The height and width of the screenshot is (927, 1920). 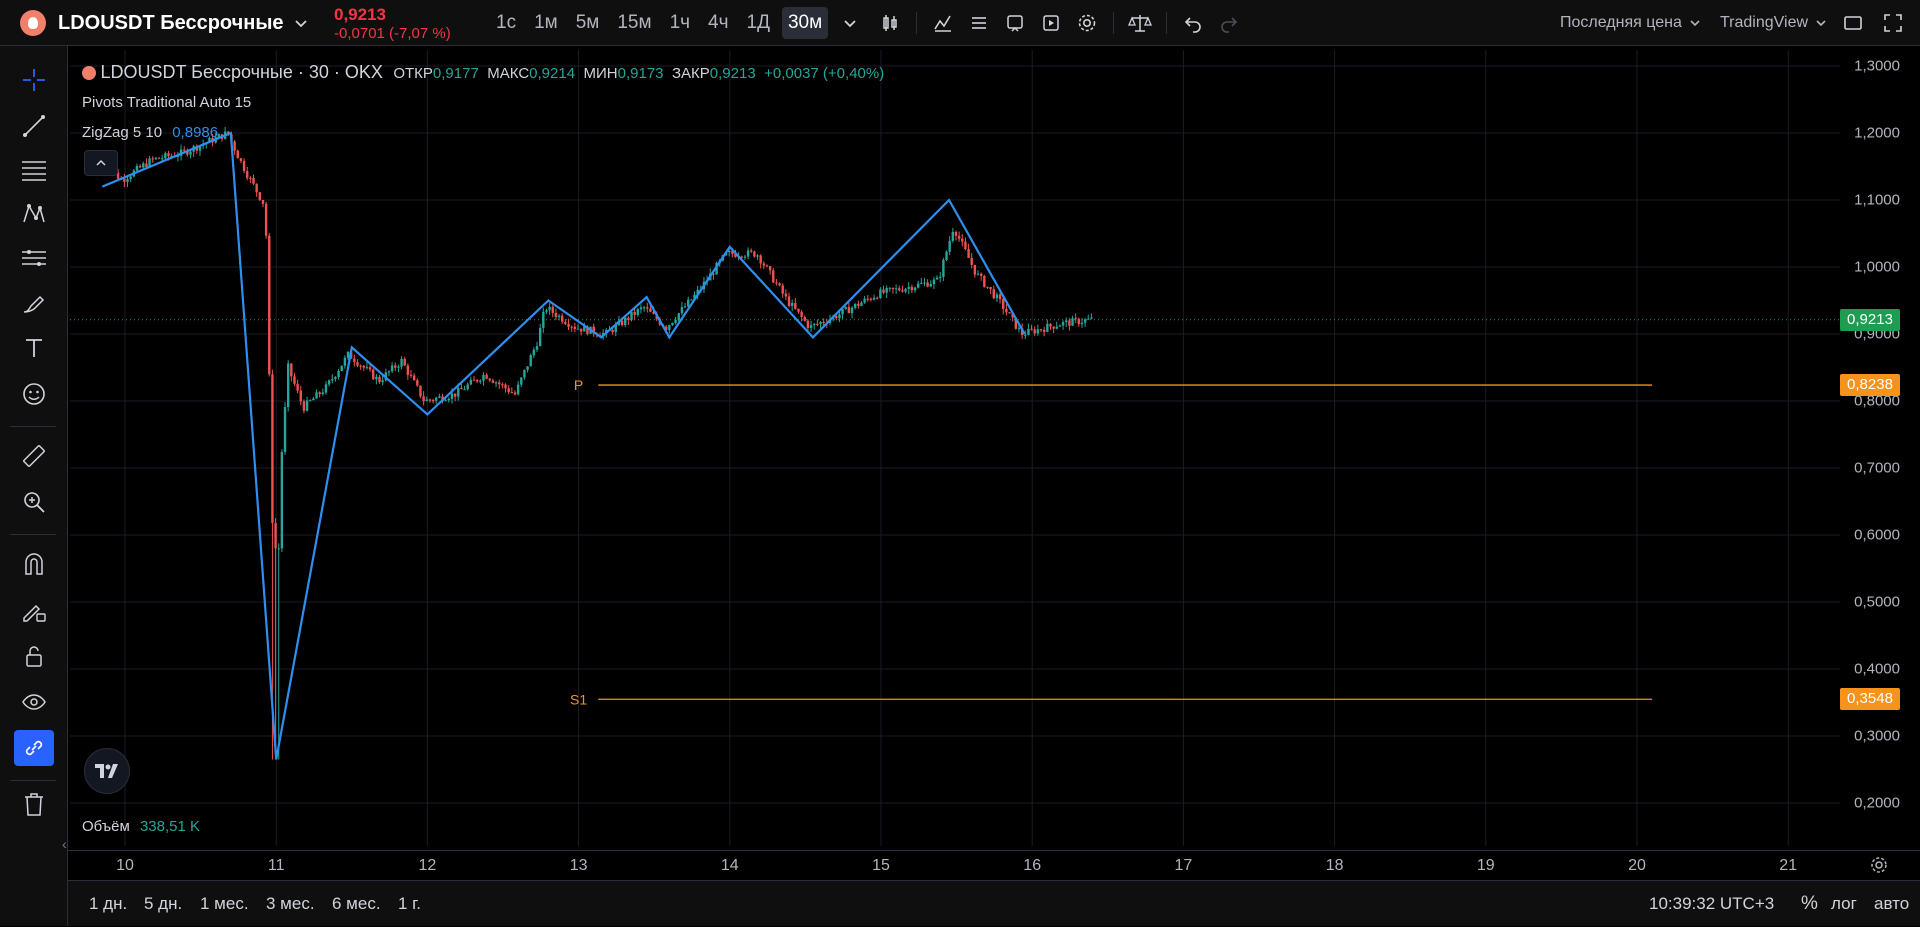 What do you see at coordinates (994, 865) in the screenshot?
I see `time-axis: 10 11 12 13 14 15 16 17 18 19 20 21` at bounding box center [994, 865].